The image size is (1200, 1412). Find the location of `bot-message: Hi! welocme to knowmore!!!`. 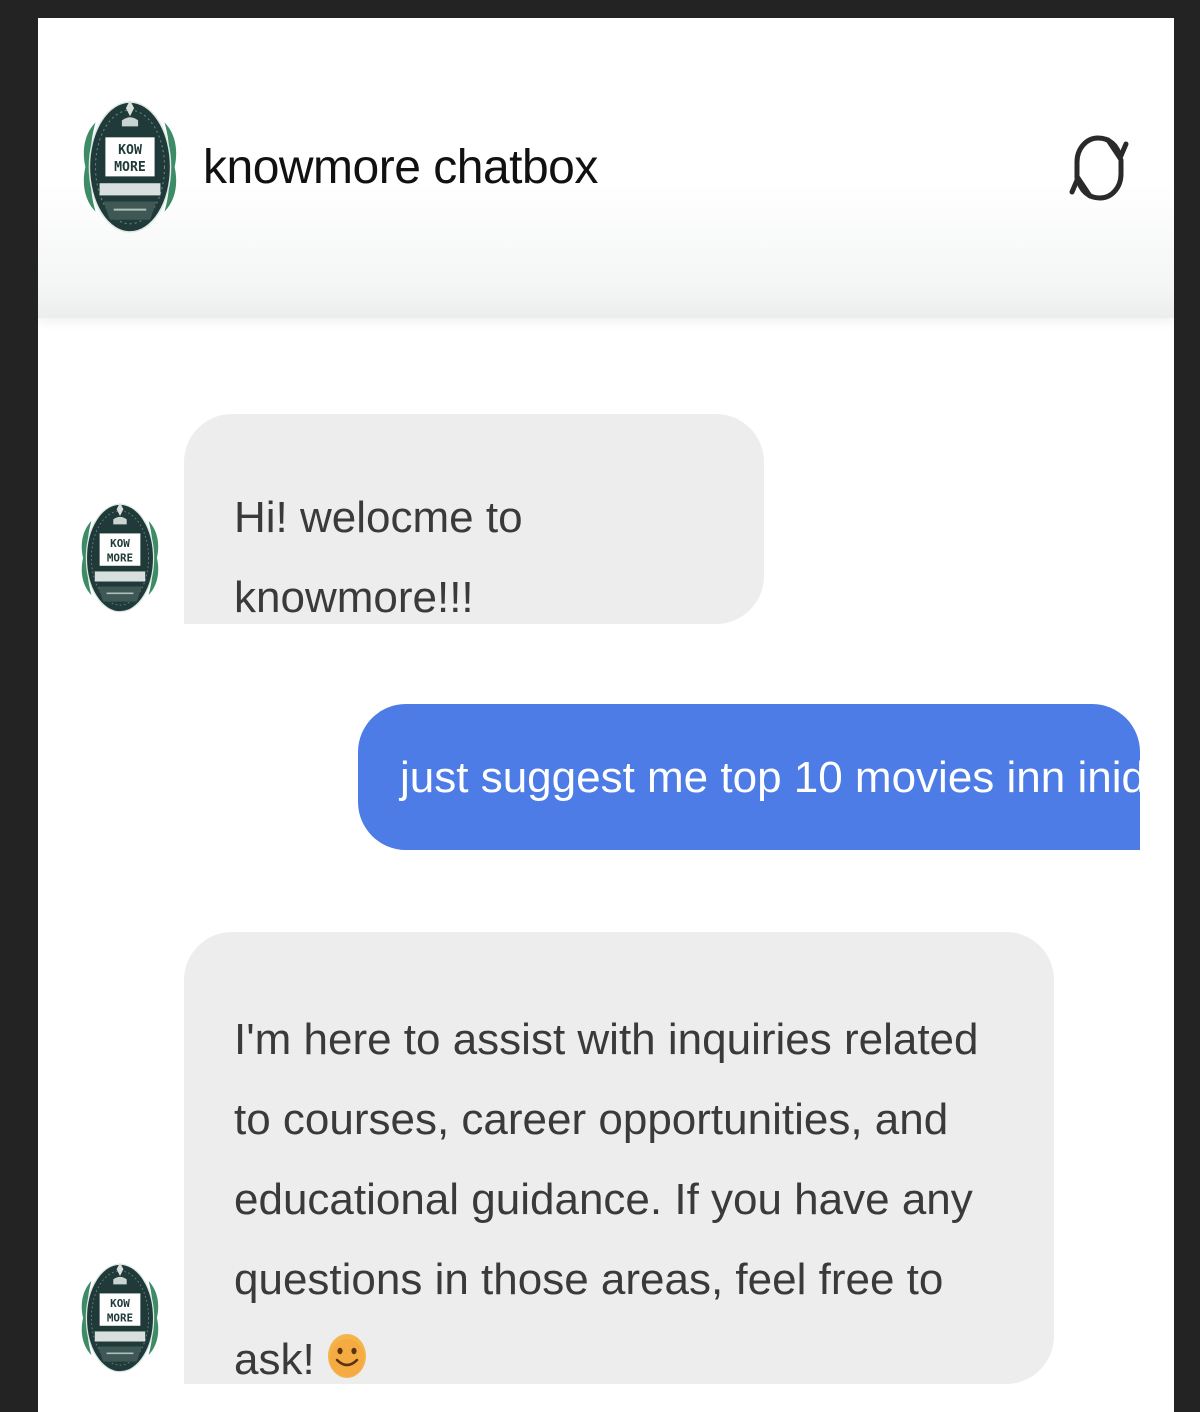

bot-message: Hi! welocme to knowmore!!! is located at coordinates (474, 519).